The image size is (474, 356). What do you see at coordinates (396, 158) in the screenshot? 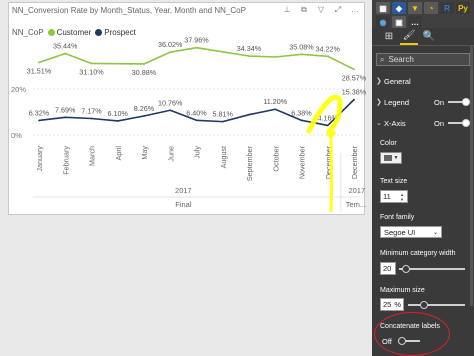
I see `chevron-down-icon: ▼` at bounding box center [396, 158].